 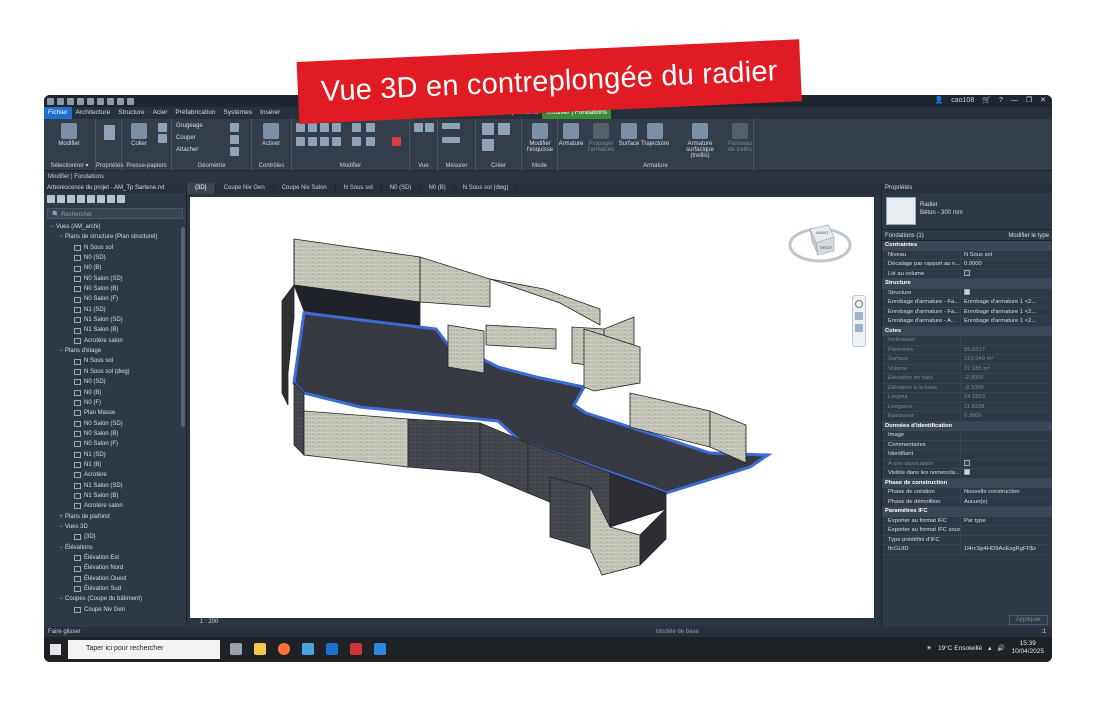 I want to click on tab-acier: Acier, so click(x=160, y=113).